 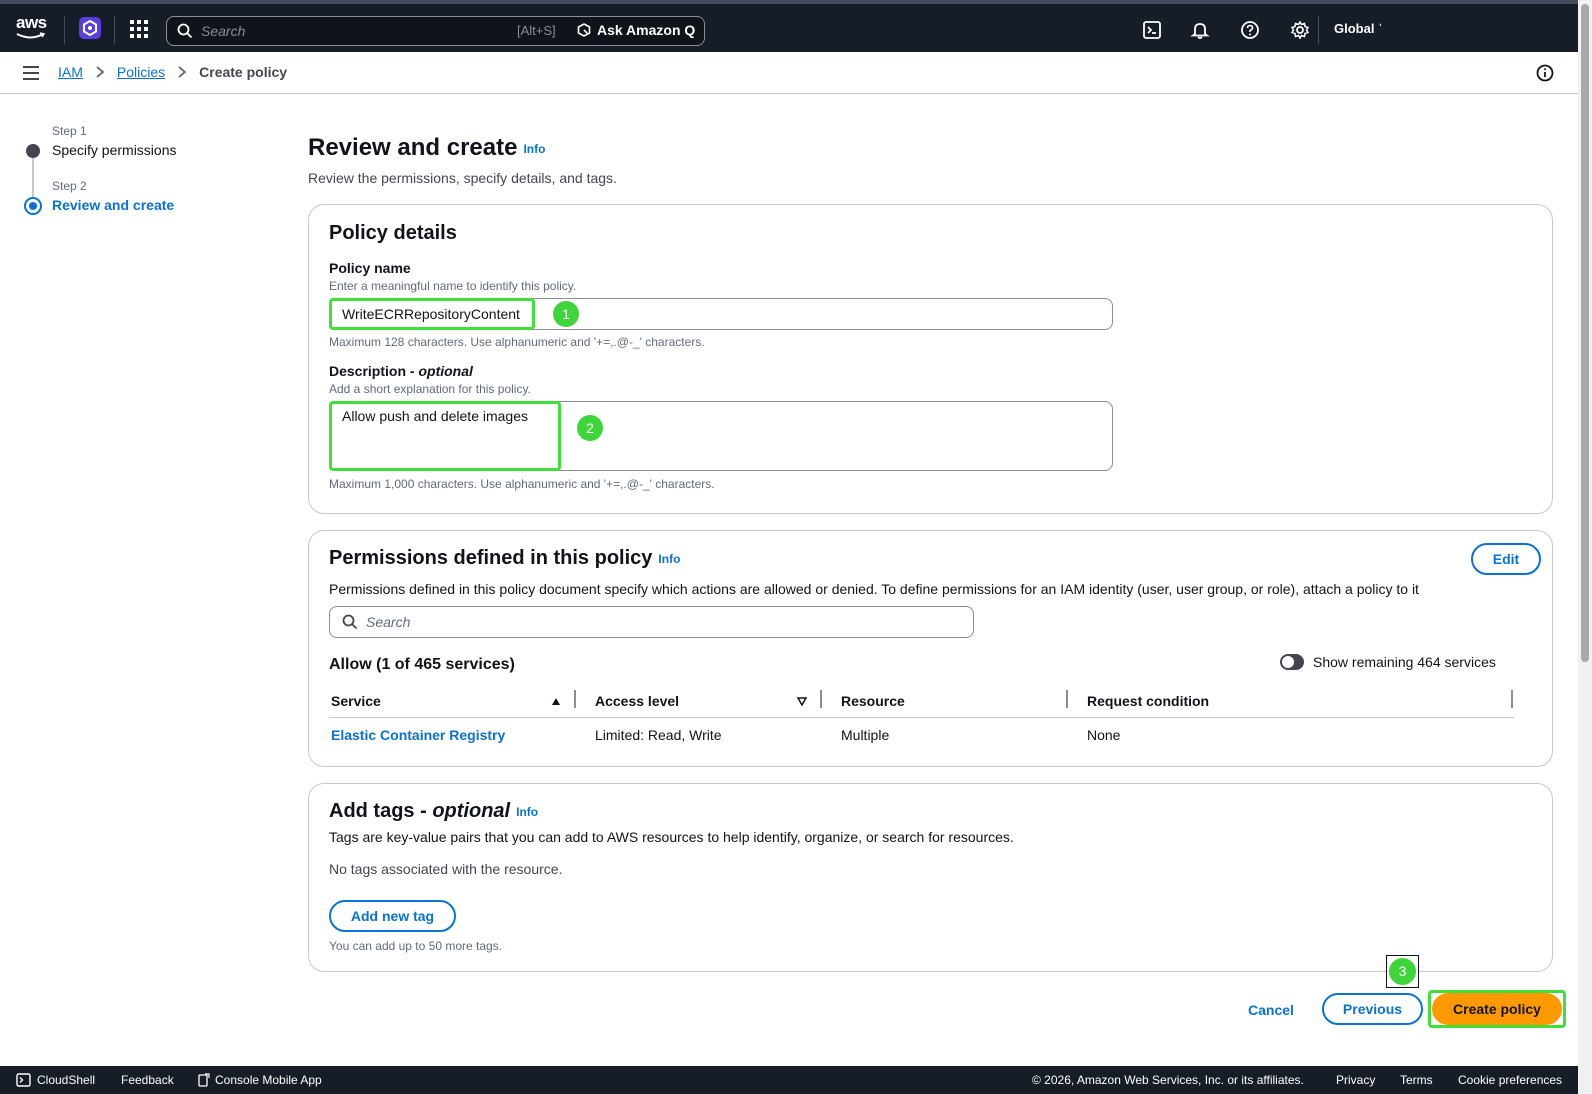 I want to click on annotation-badge-1: 1, so click(x=566, y=314).